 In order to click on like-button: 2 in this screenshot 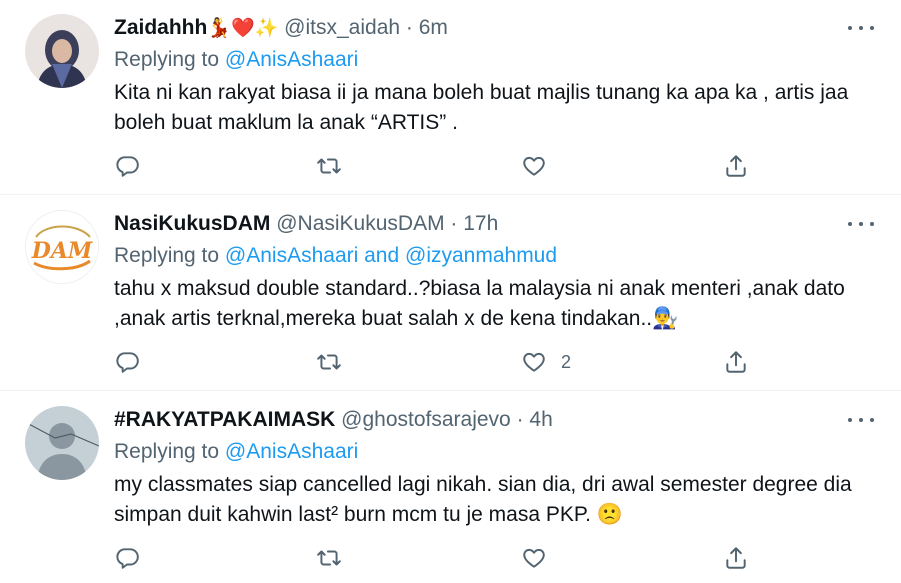, I will do `click(546, 362)`.